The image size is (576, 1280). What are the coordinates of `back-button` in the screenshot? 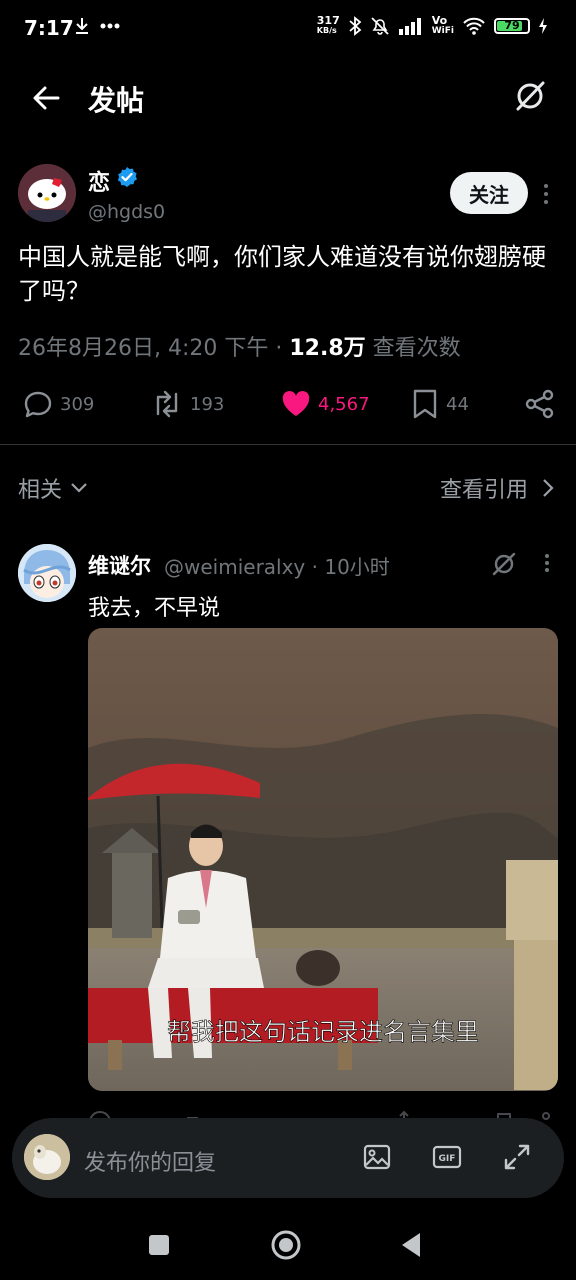 It's located at (46, 98).